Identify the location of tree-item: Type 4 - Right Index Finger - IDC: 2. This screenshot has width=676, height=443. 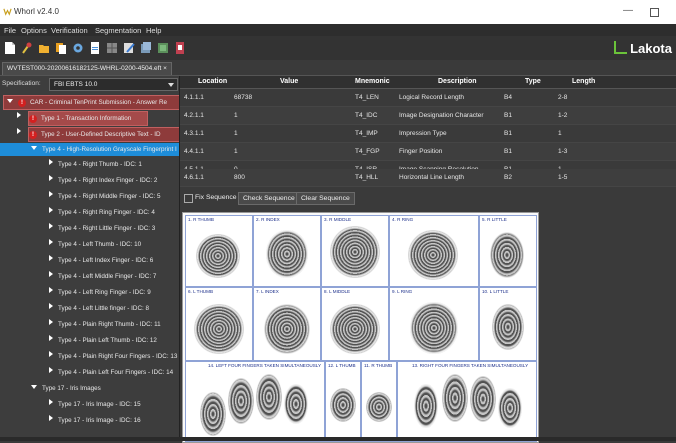
(103, 180).